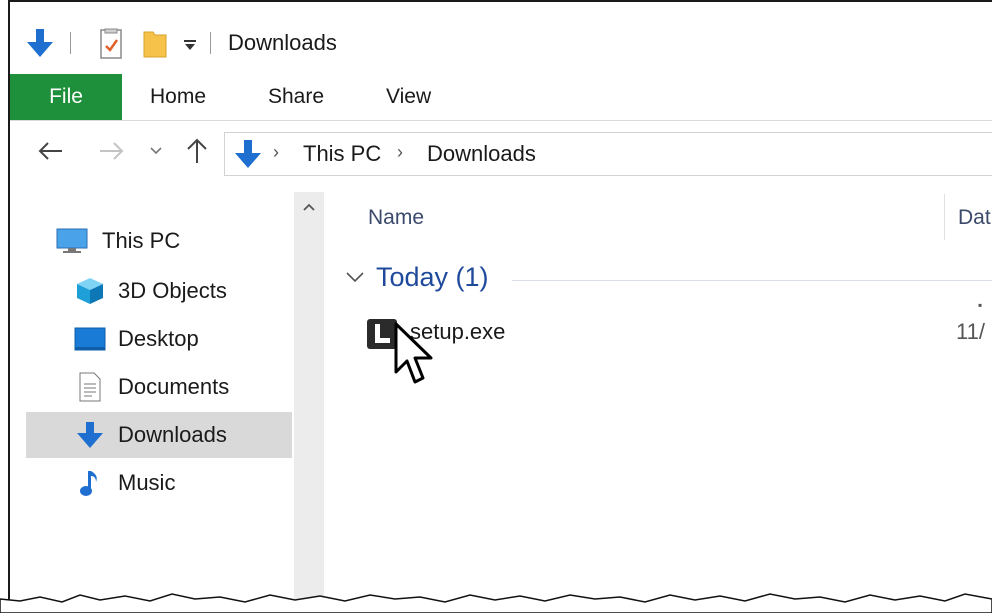 The width and height of the screenshot is (992, 613). Describe the element at coordinates (111, 44) in the screenshot. I see `properties-icon` at that location.